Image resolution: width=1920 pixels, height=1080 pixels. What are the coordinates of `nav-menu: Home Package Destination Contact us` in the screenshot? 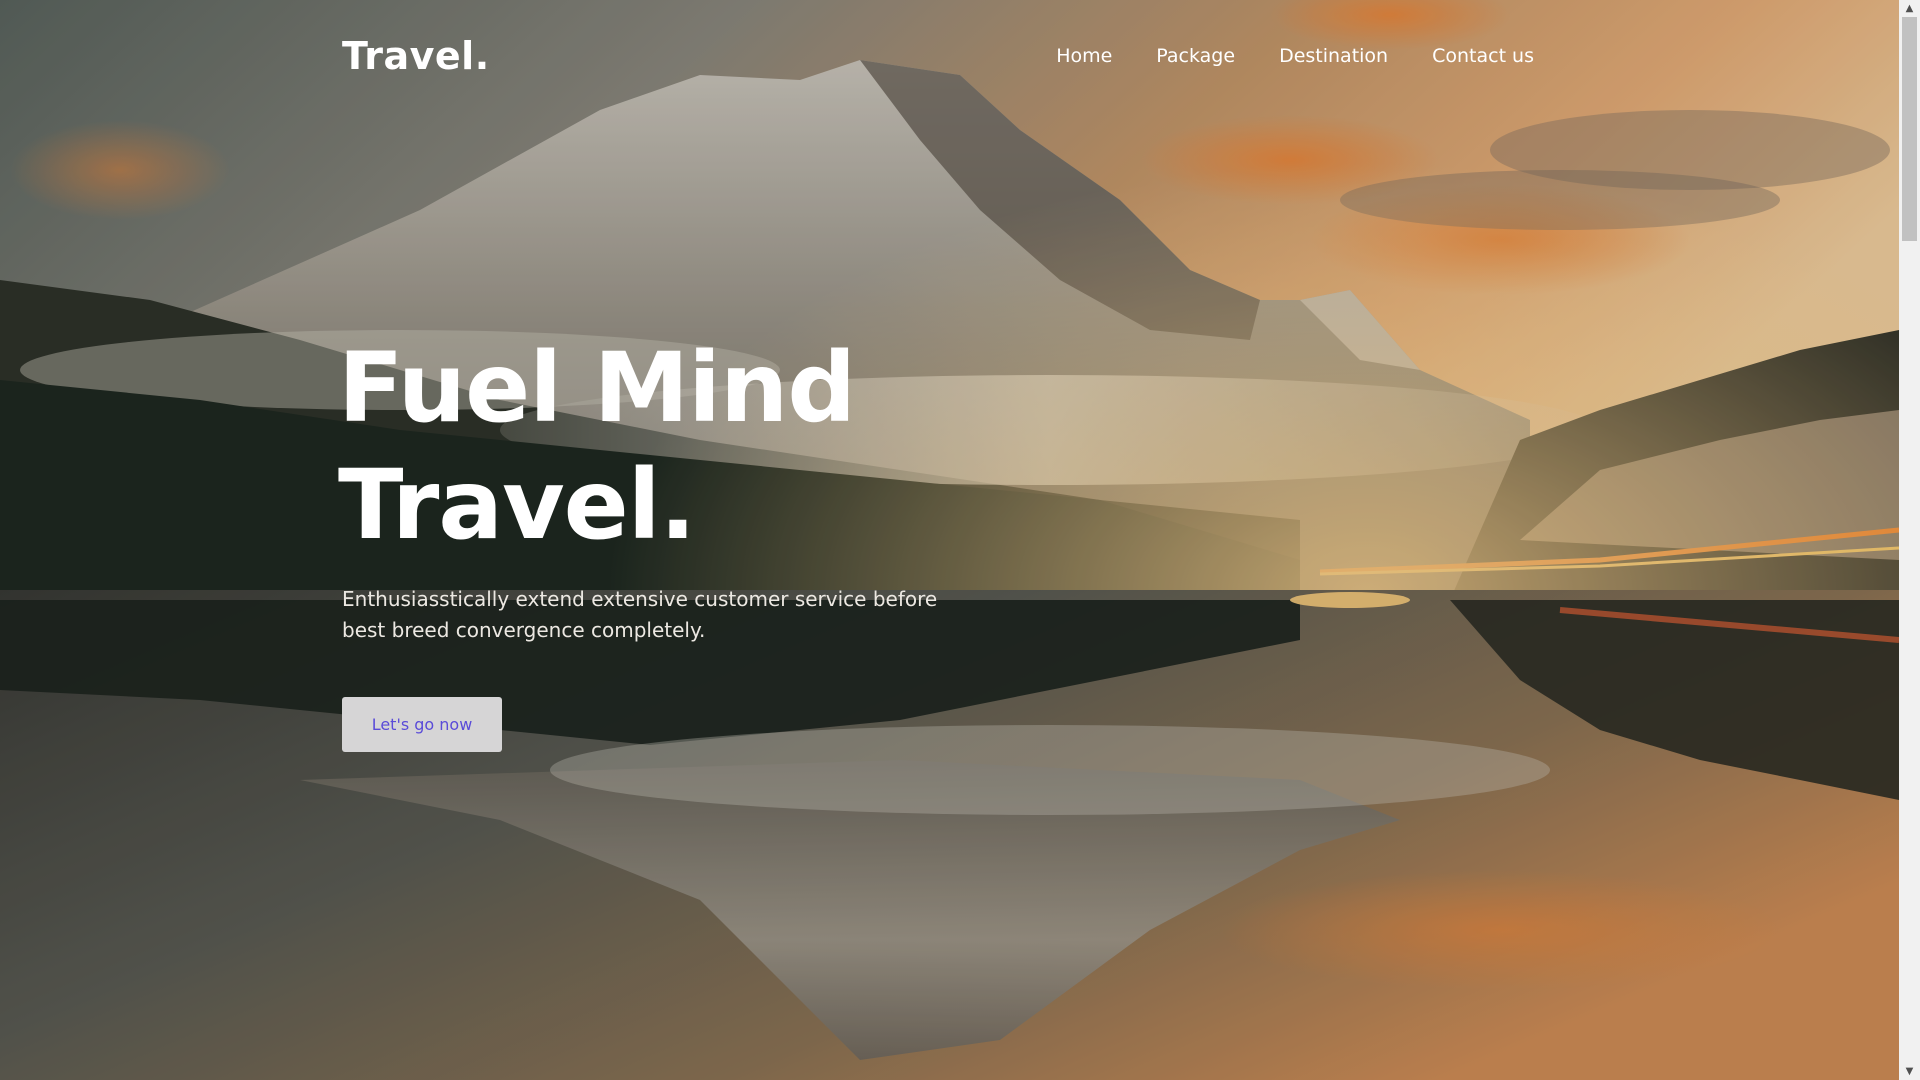 It's located at (1295, 56).